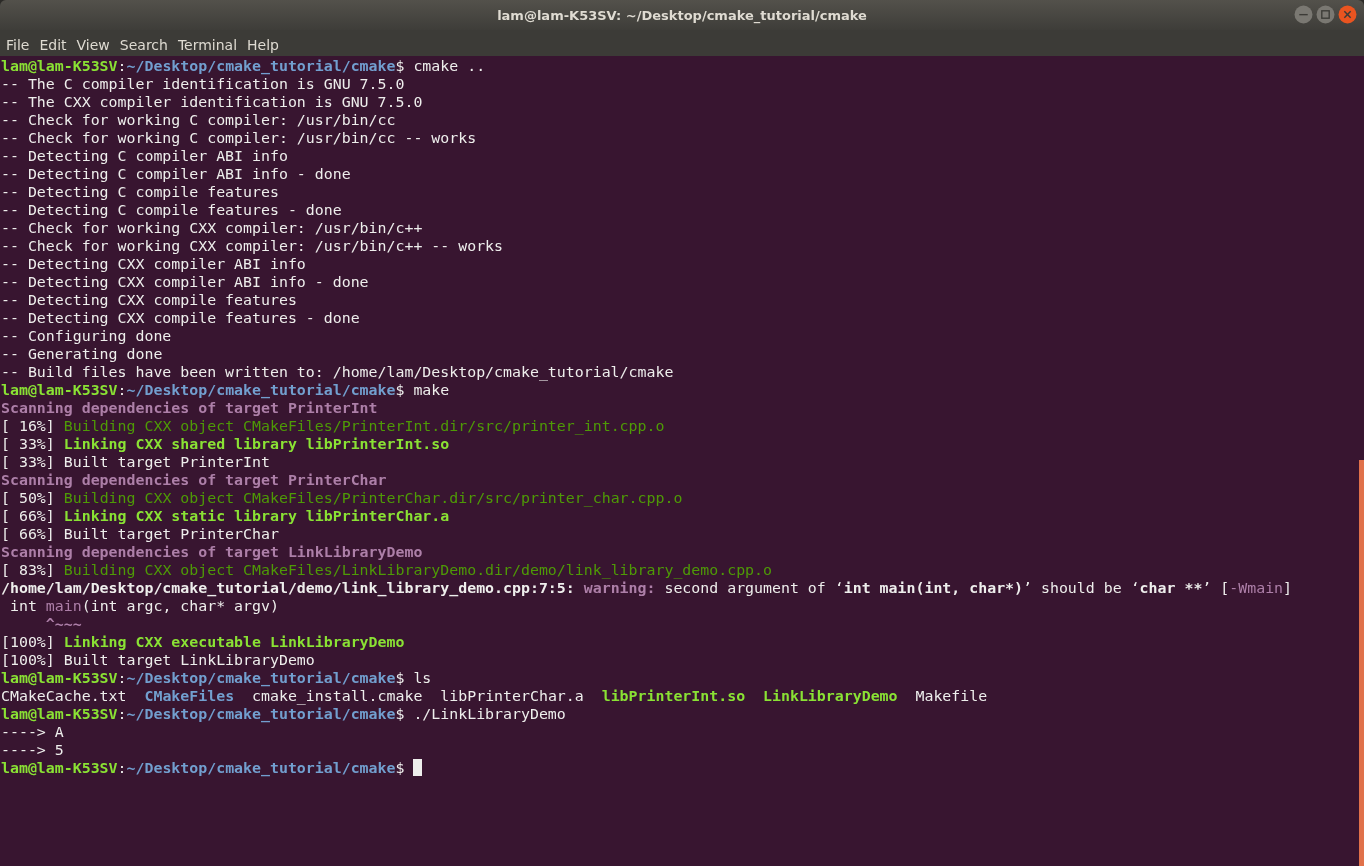 Image resolution: width=1364 pixels, height=866 pixels. What do you see at coordinates (28, 444) in the screenshot?
I see `terminal-text: [ 33%]` at bounding box center [28, 444].